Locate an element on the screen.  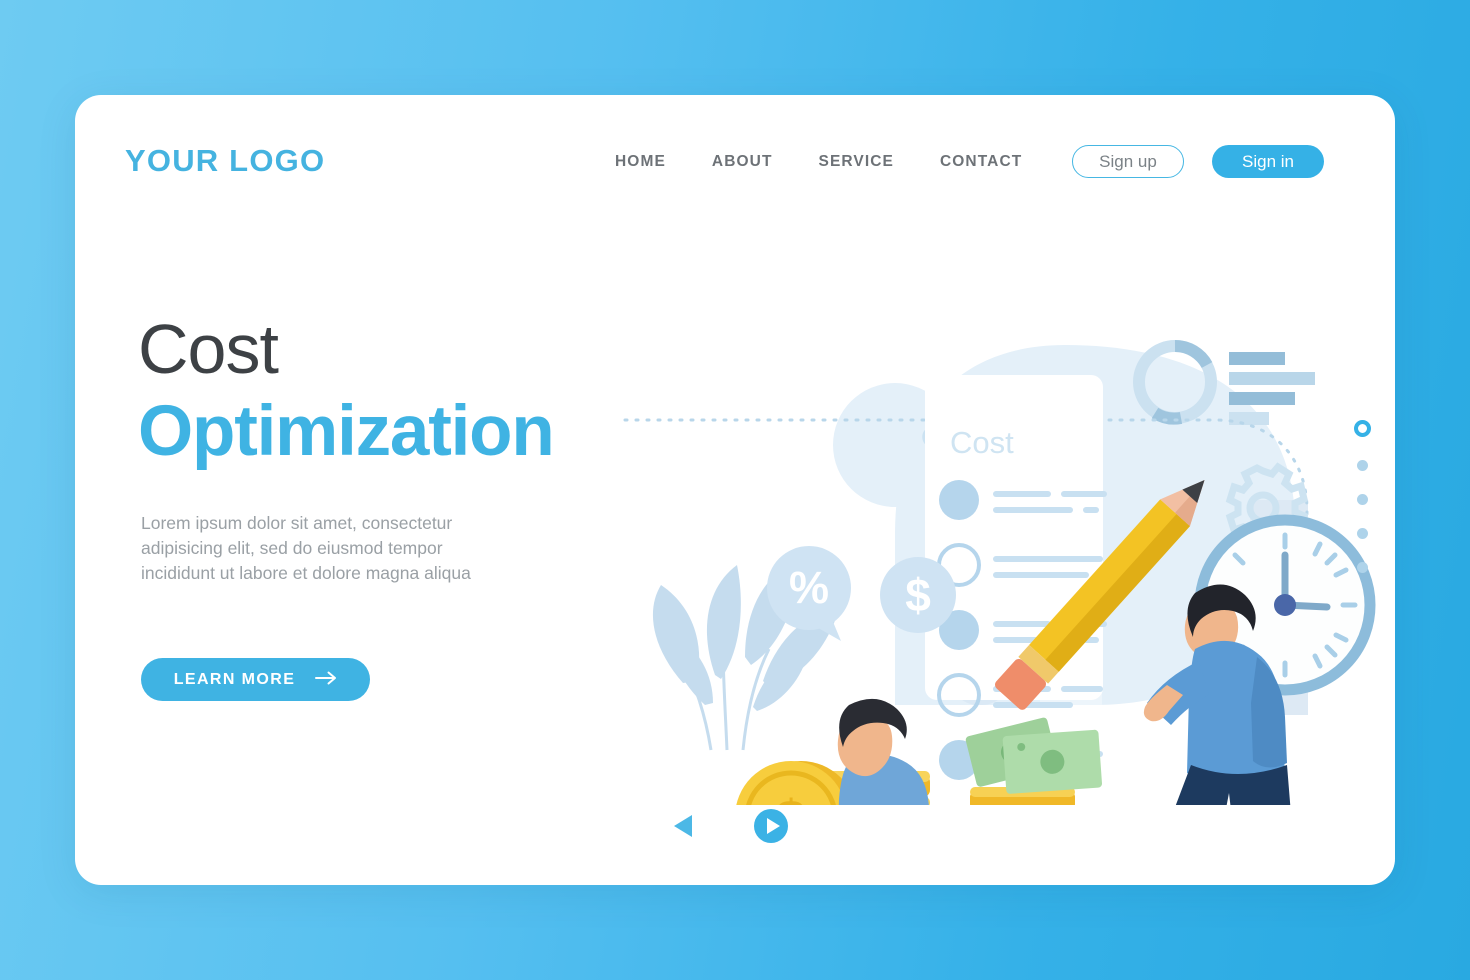
site-logo: YOUR LOGO is located at coordinates (225, 161).